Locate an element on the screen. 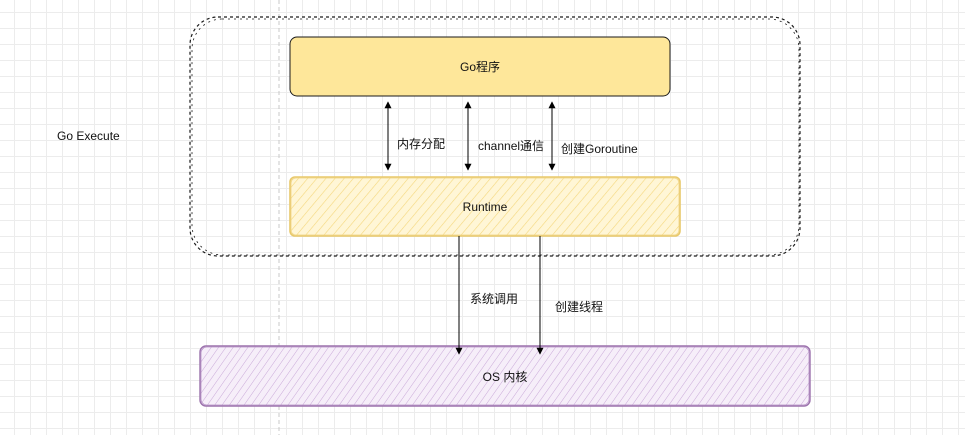  create-thread-label: 创建线程 is located at coordinates (579, 307).